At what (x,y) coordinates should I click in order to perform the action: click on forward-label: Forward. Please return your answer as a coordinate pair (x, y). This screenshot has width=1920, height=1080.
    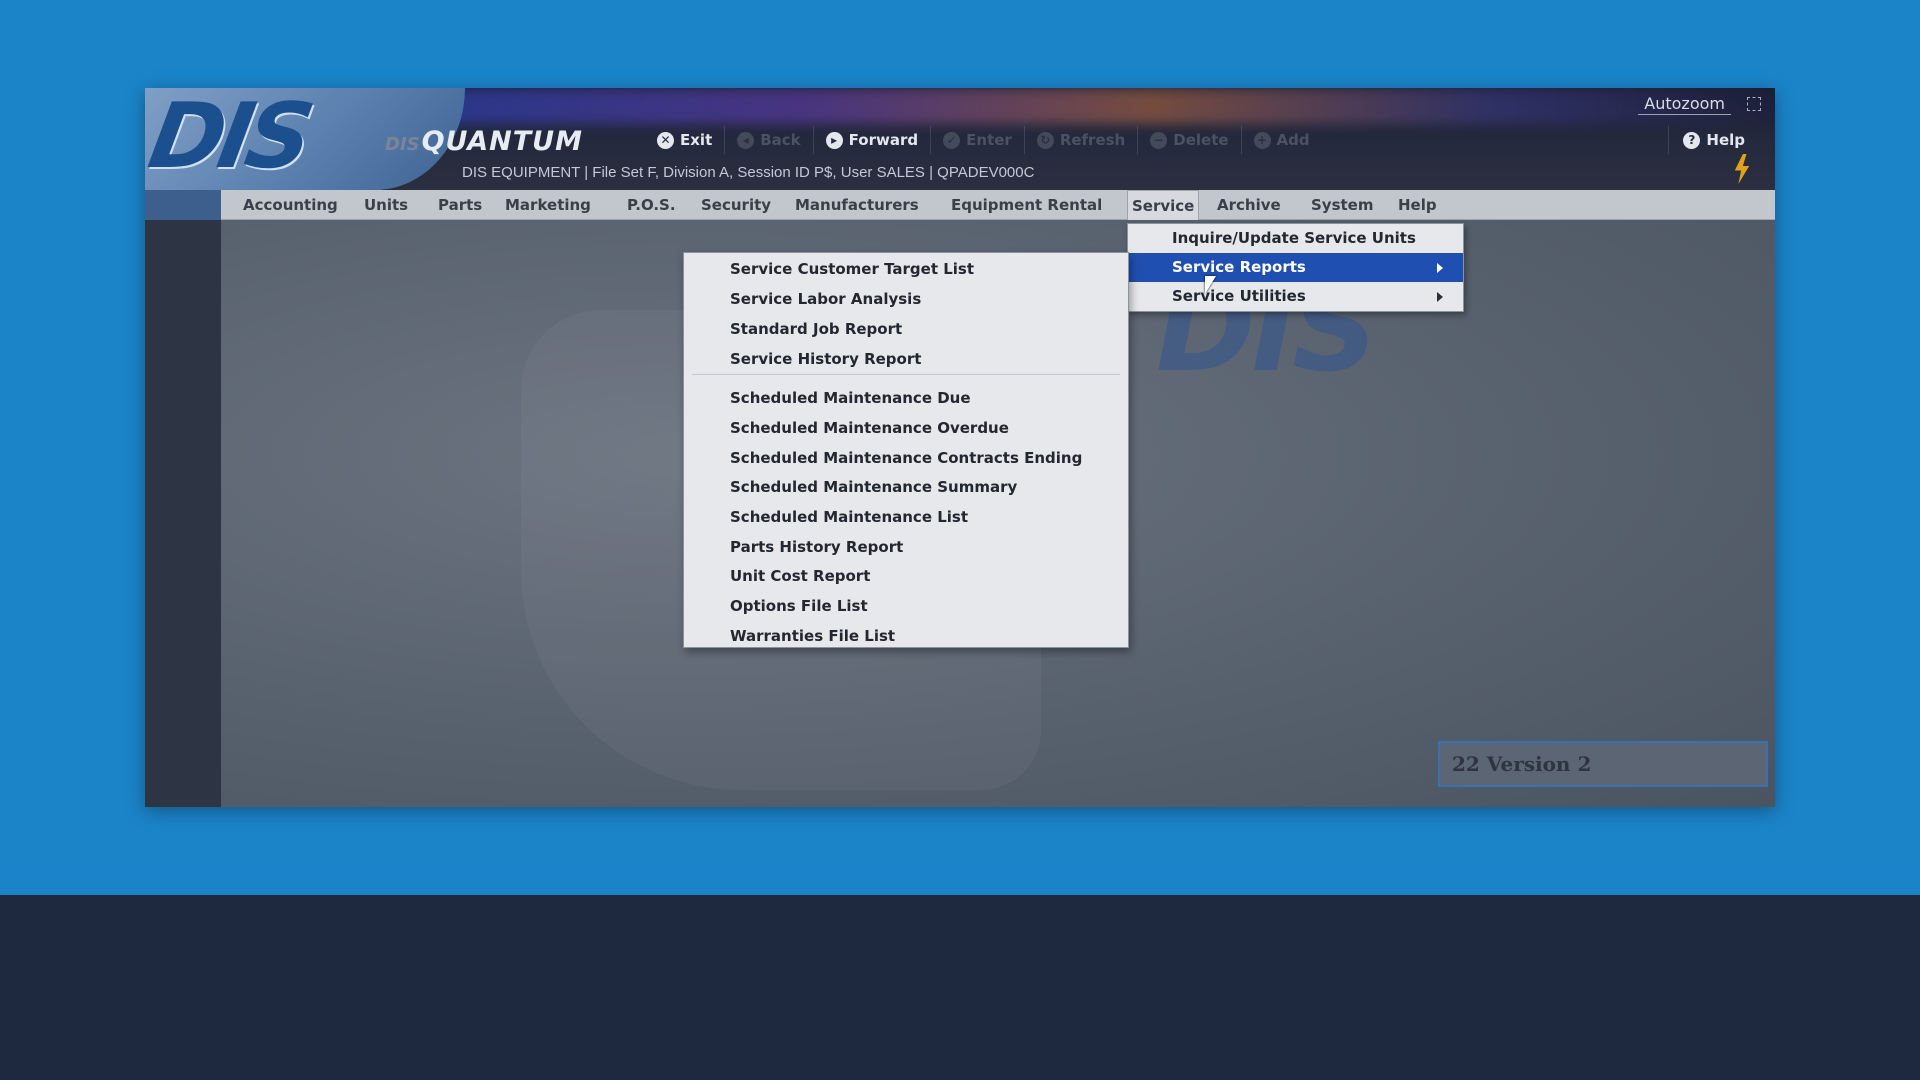
    Looking at the image, I should click on (883, 140).